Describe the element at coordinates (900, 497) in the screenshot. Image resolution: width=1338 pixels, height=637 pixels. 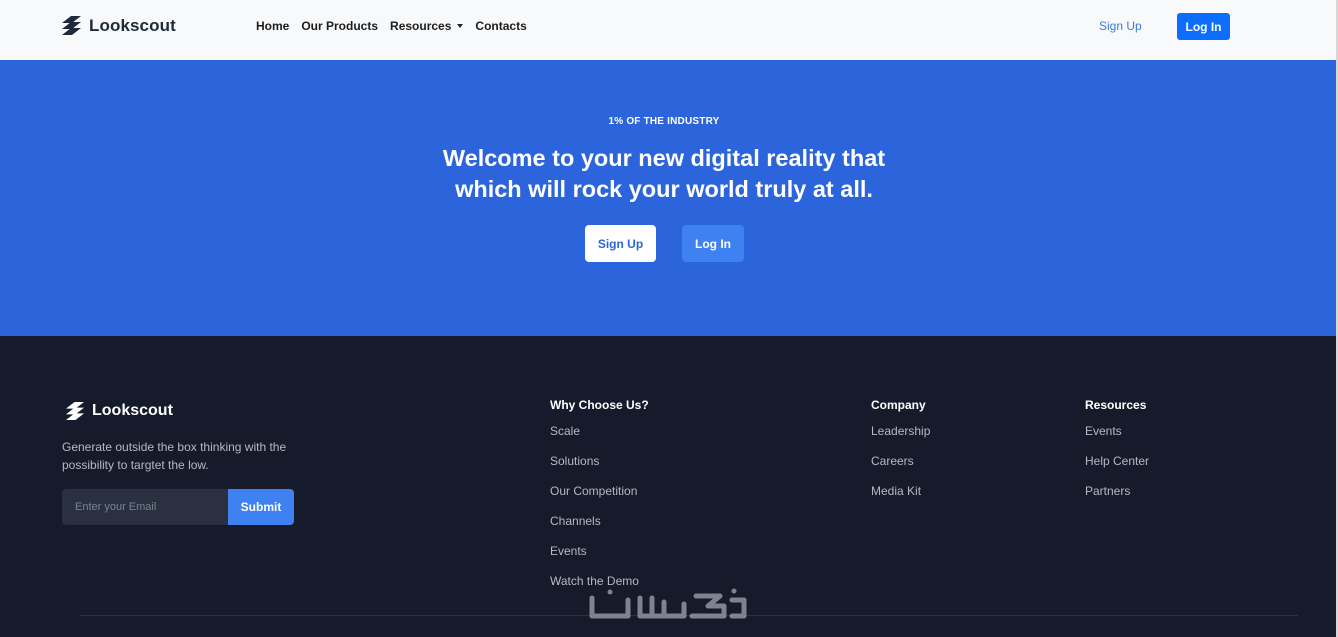
I see `footer-link-media-kit: Media Kit` at that location.